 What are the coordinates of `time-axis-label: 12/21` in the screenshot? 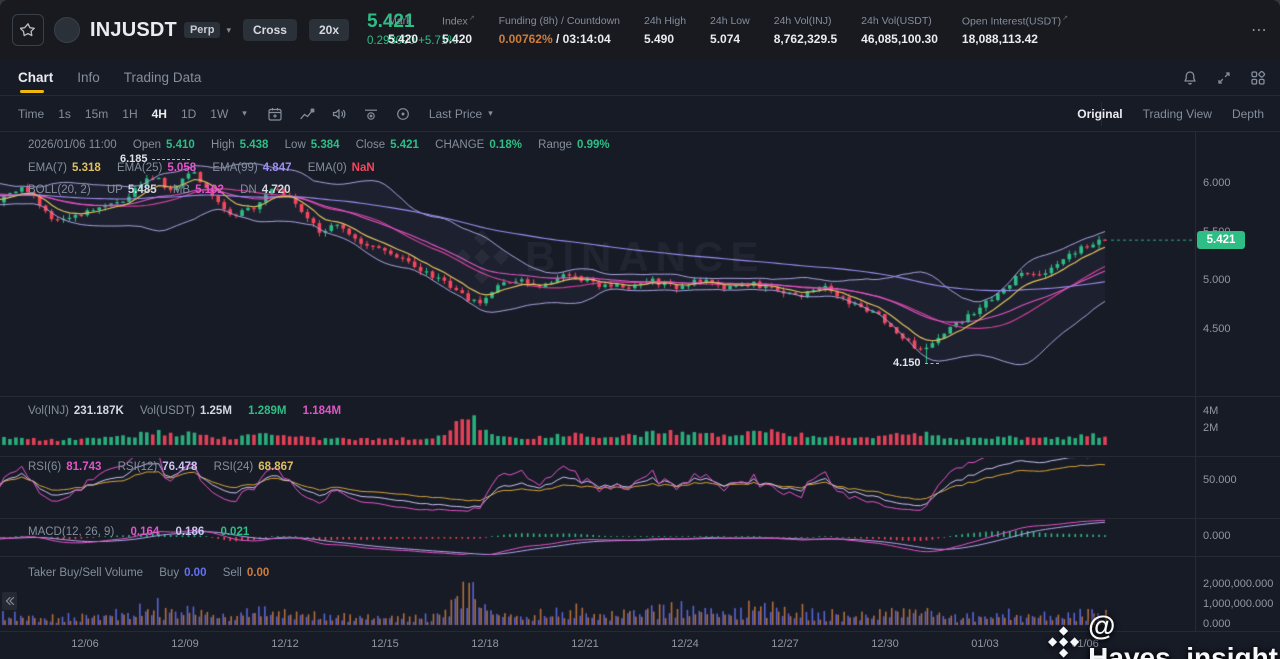 It's located at (585, 644).